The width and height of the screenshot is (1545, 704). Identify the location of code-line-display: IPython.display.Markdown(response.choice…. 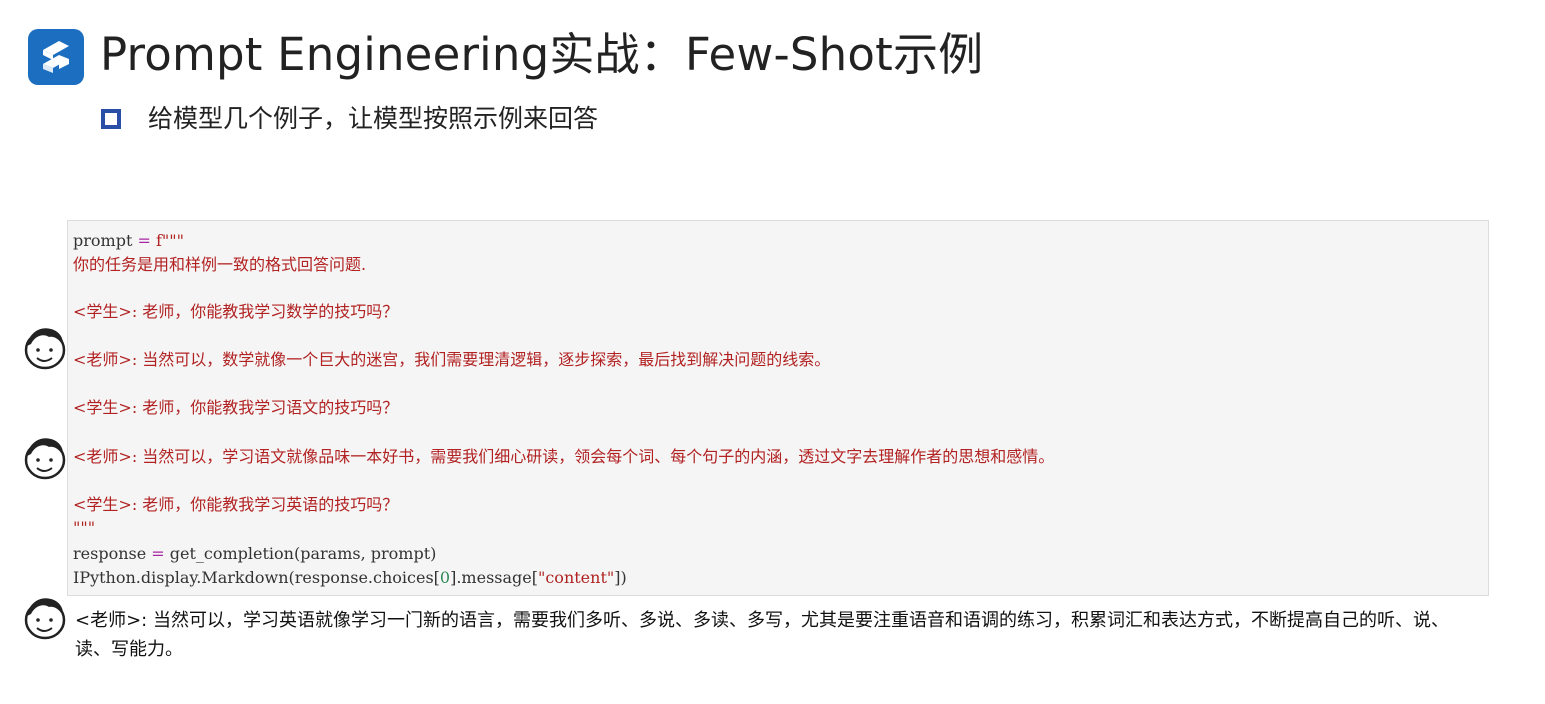
(350, 578).